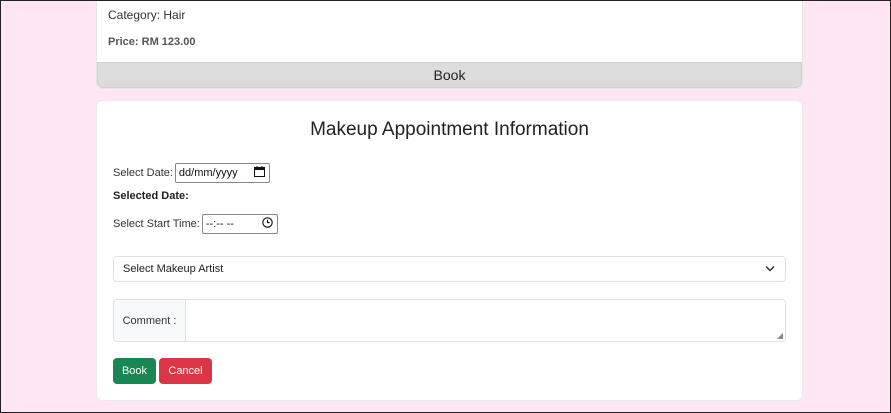 The height and width of the screenshot is (413, 891). Describe the element at coordinates (485, 320) in the screenshot. I see `comment-textarea: ◢` at that location.